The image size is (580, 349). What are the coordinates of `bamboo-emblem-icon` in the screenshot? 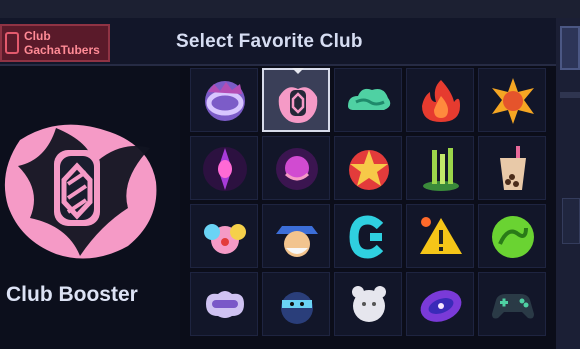 It's located at (441, 169).